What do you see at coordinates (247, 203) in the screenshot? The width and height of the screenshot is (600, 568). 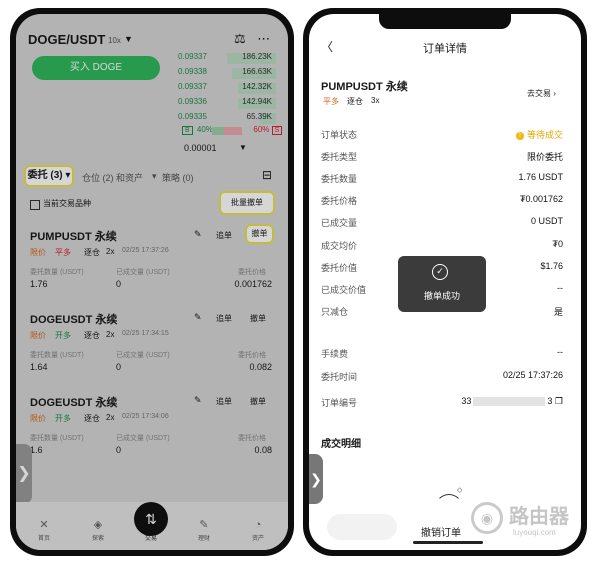 I see `batch-cancel-button: 批量撤单` at bounding box center [247, 203].